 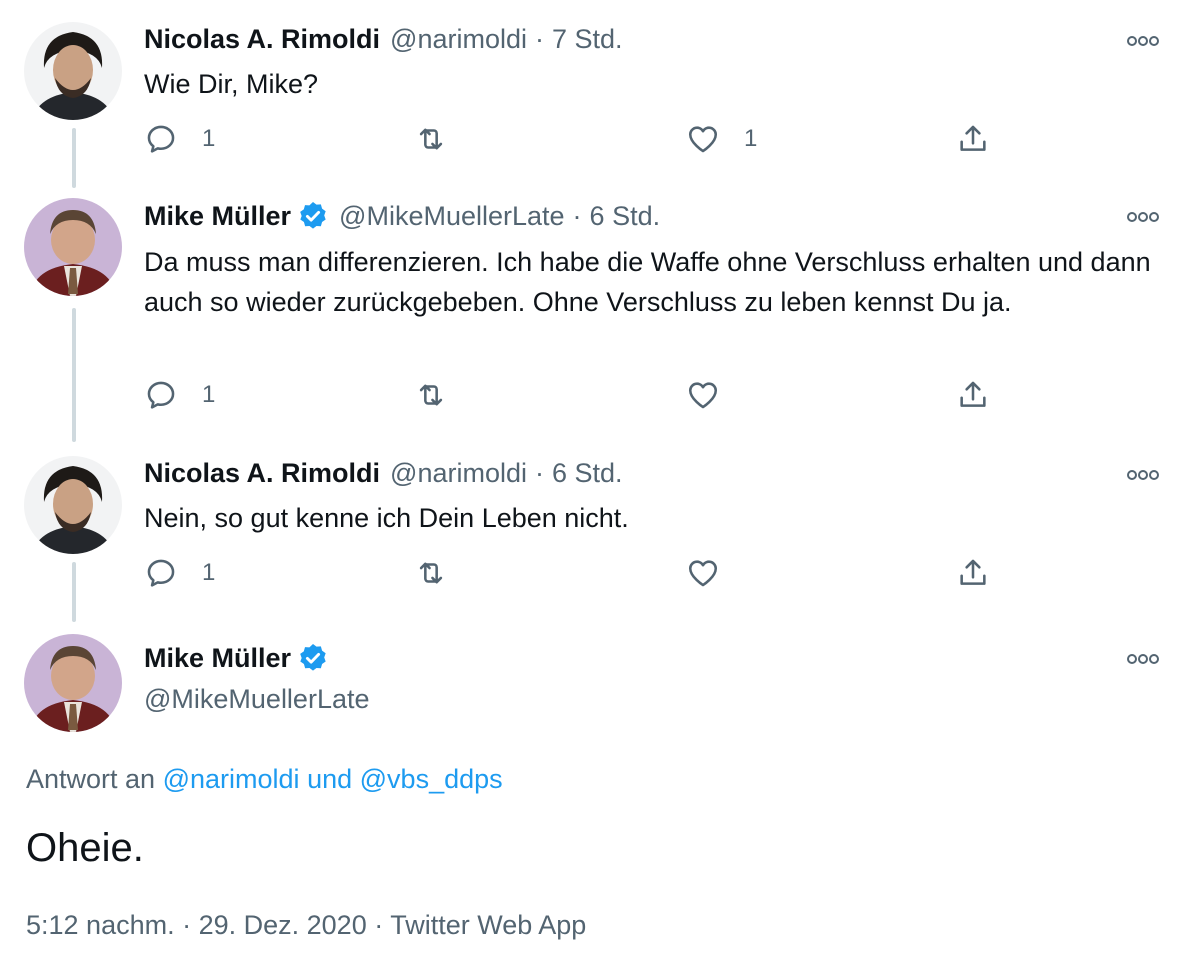 What do you see at coordinates (85, 848) in the screenshot?
I see `tweet-text: Oheie.` at bounding box center [85, 848].